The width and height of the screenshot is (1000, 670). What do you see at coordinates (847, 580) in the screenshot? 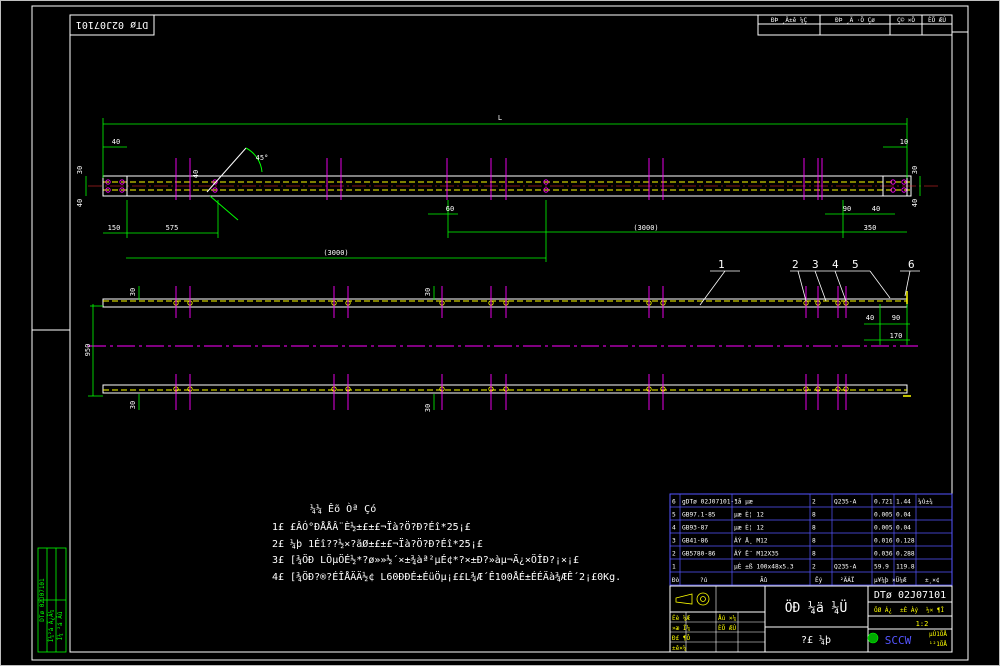
I see `parts-header-cell: ²ÄÁÏ` at bounding box center [847, 580].